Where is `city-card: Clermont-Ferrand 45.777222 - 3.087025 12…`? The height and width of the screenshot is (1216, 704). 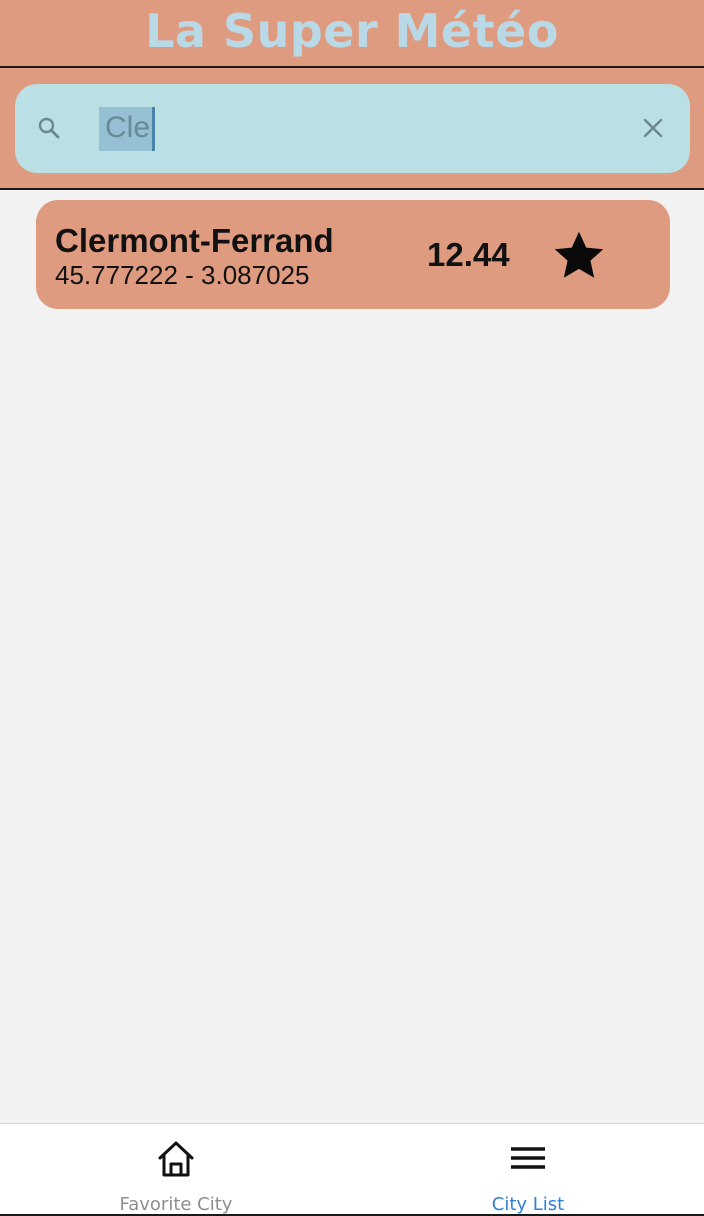 city-card: Clermont-Ferrand 45.777222 - 3.087025 12… is located at coordinates (353, 254).